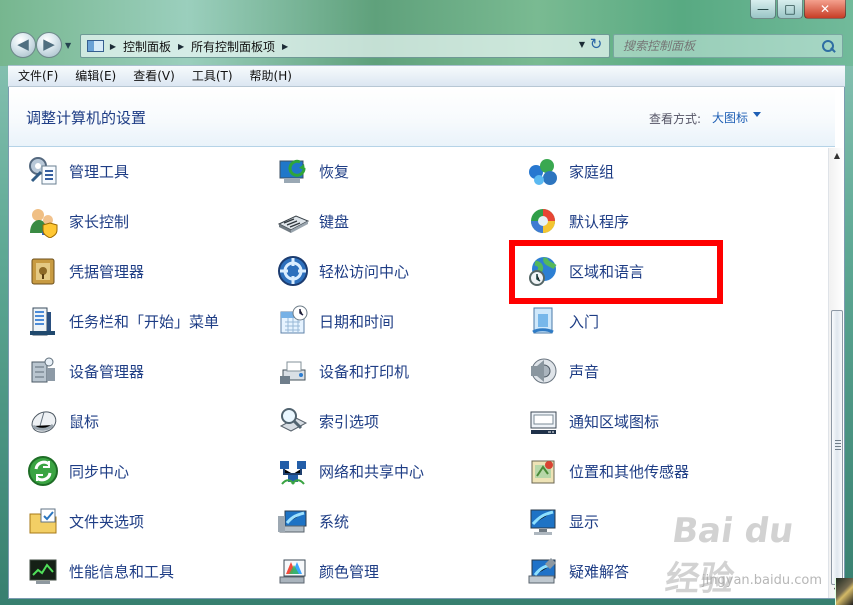 The height and width of the screenshot is (605, 853). I want to click on item-network-sharing: 网络和共享中心, so click(391, 471).